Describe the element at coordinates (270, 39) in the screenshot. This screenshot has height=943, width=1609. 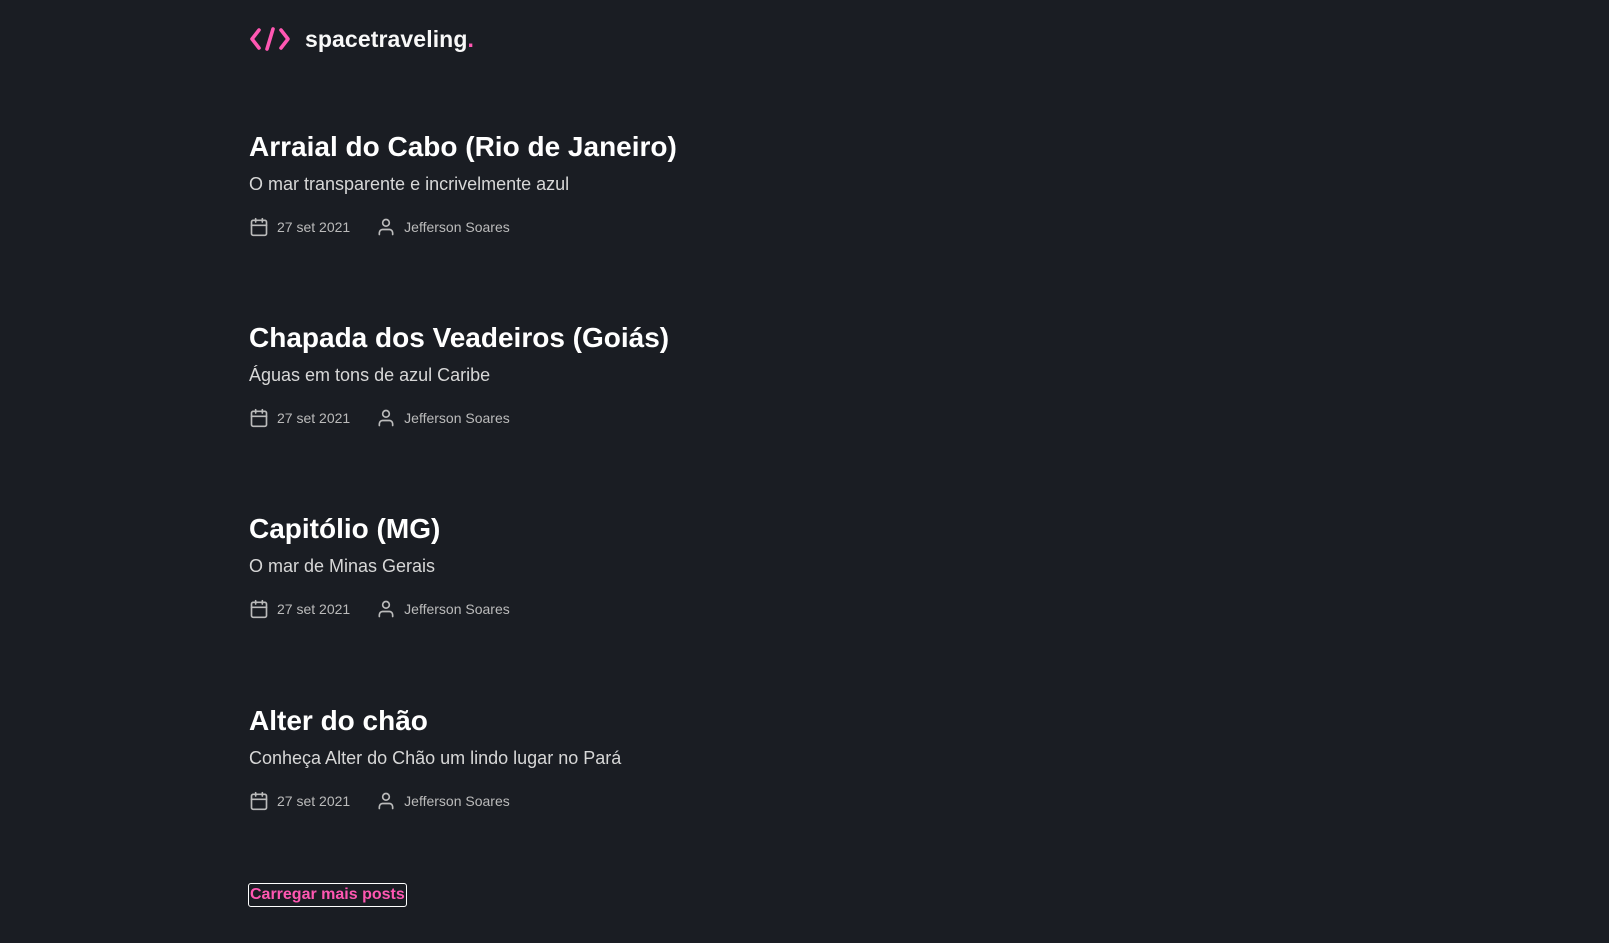
I see `code-brackets-icon` at that location.